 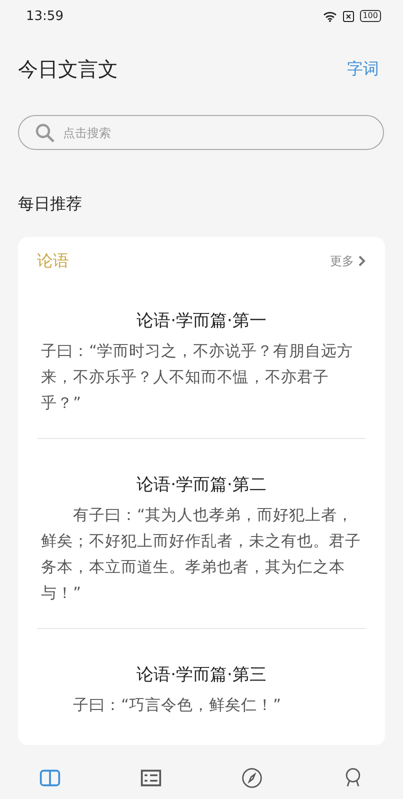 I want to click on page-title: 今日文言文, so click(x=68, y=69).